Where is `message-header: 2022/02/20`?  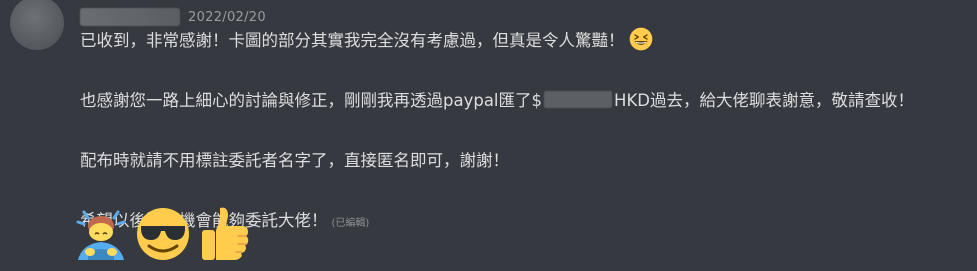
message-header: 2022/02/20 is located at coordinates (173, 17).